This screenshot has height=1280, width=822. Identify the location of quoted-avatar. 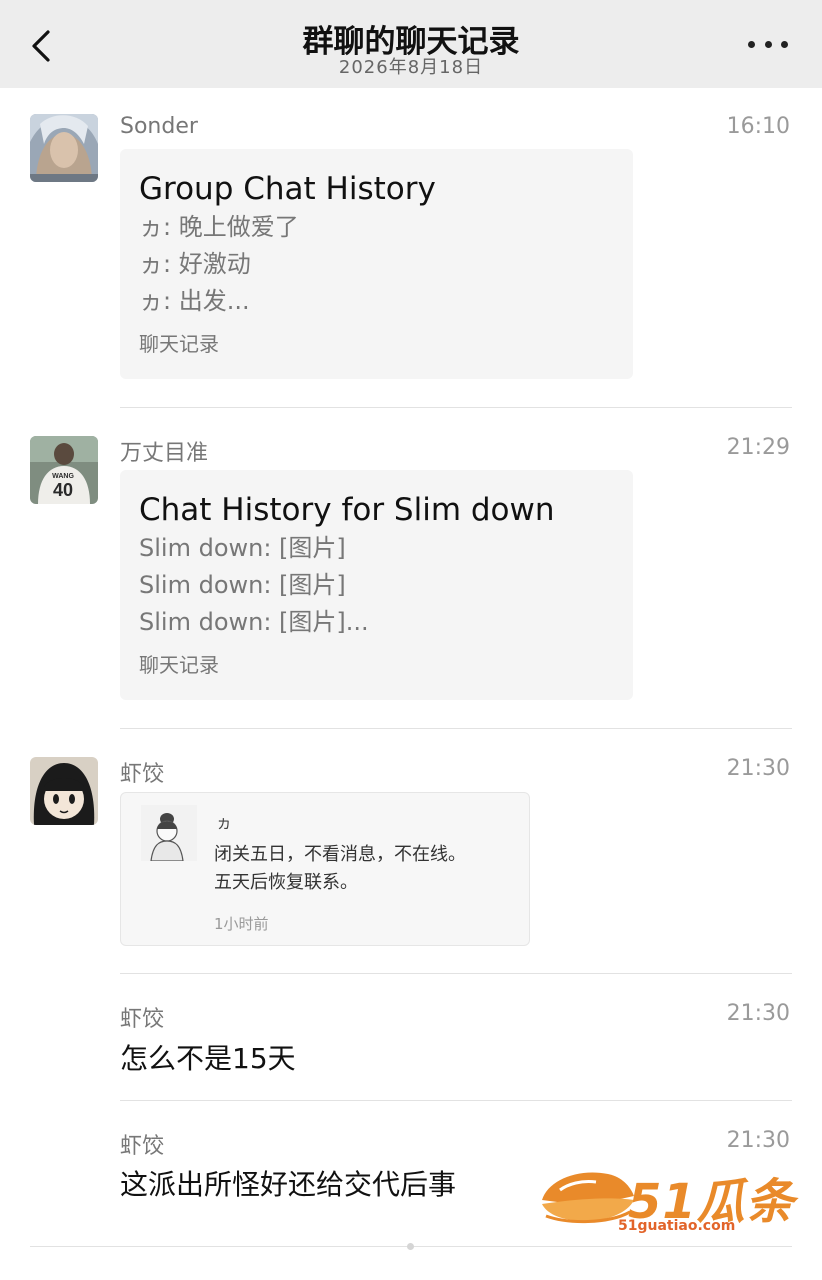
(169, 833).